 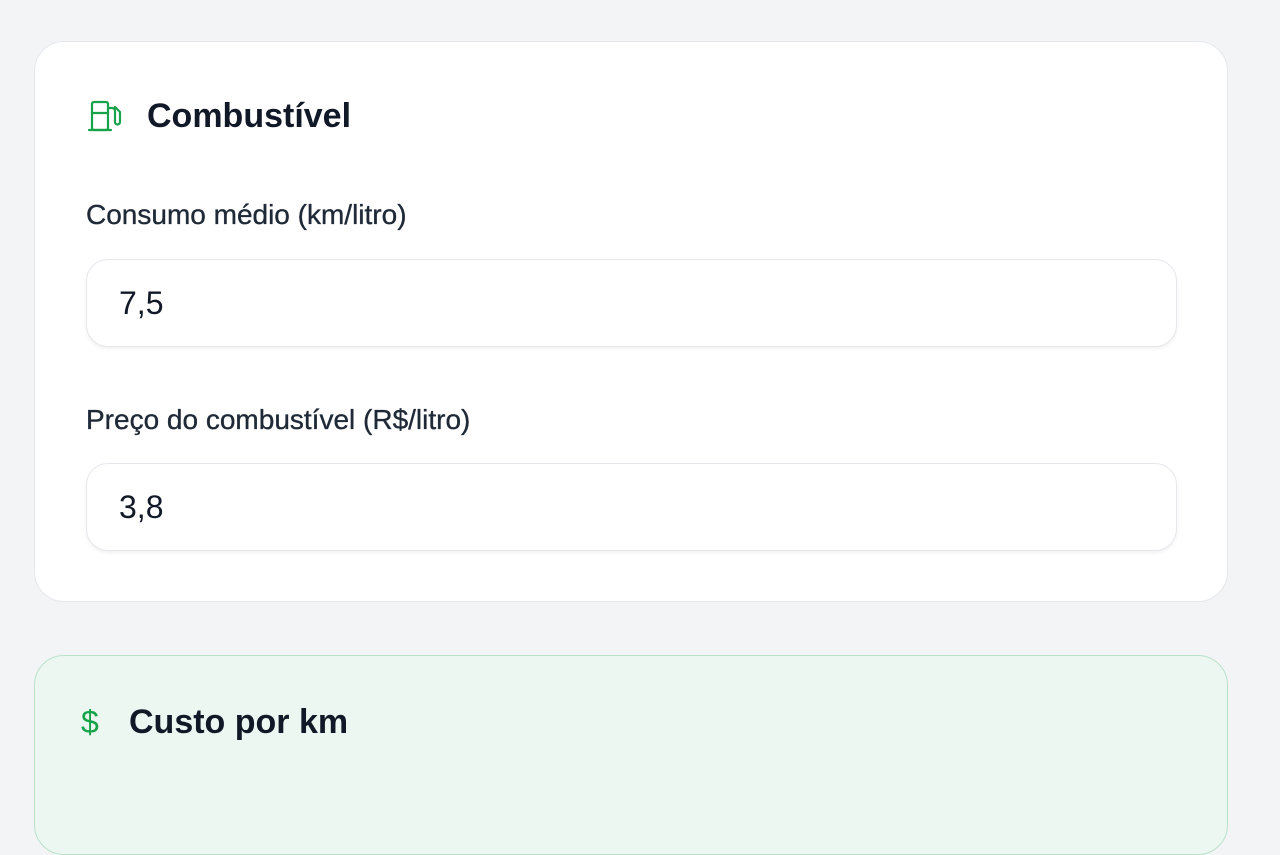 What do you see at coordinates (239, 722) in the screenshot?
I see `cost-card-title: Custo por km` at bounding box center [239, 722].